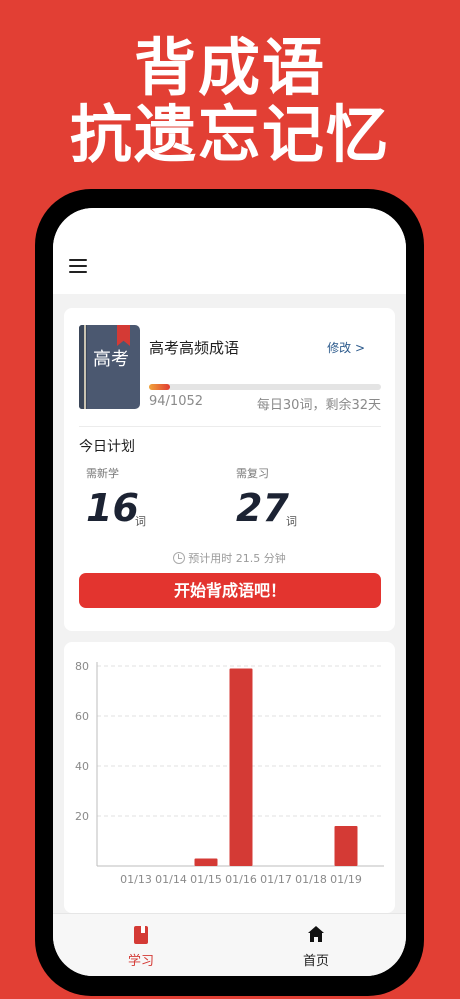  What do you see at coordinates (194, 348) in the screenshot?
I see `book-name: 高考高频成语` at bounding box center [194, 348].